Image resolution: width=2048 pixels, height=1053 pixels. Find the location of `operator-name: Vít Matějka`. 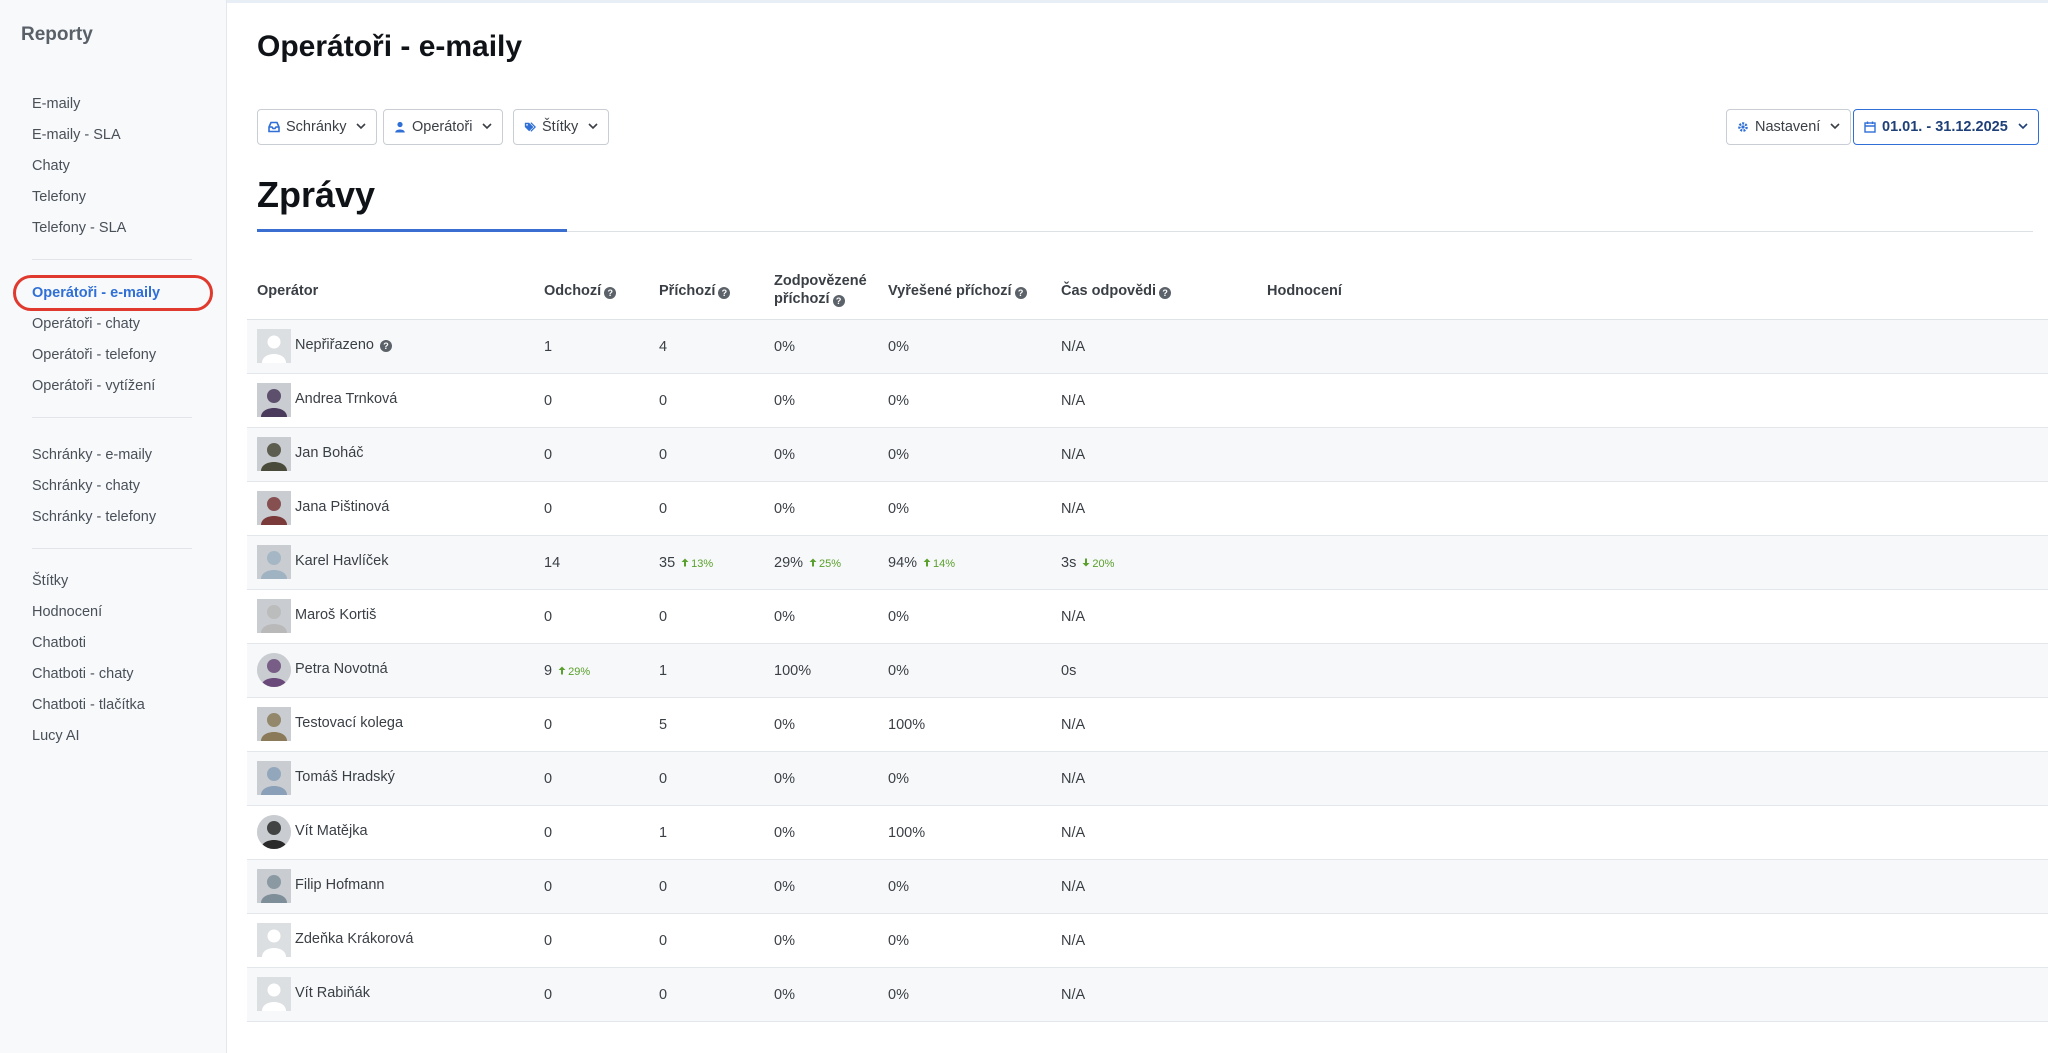

operator-name: Vít Matějka is located at coordinates (331, 831).